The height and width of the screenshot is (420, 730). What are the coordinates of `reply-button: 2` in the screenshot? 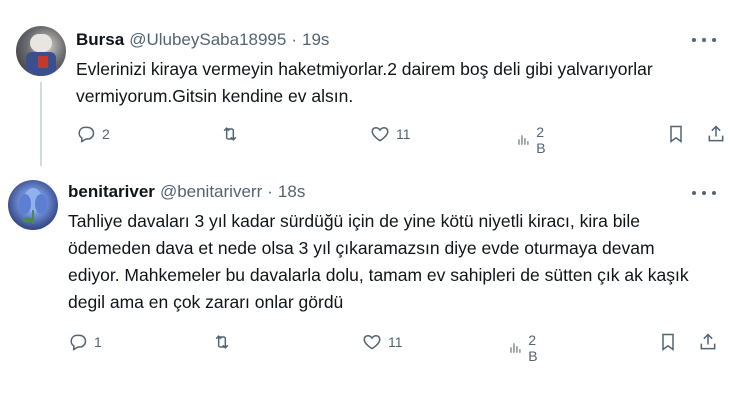 It's located at (93, 134).